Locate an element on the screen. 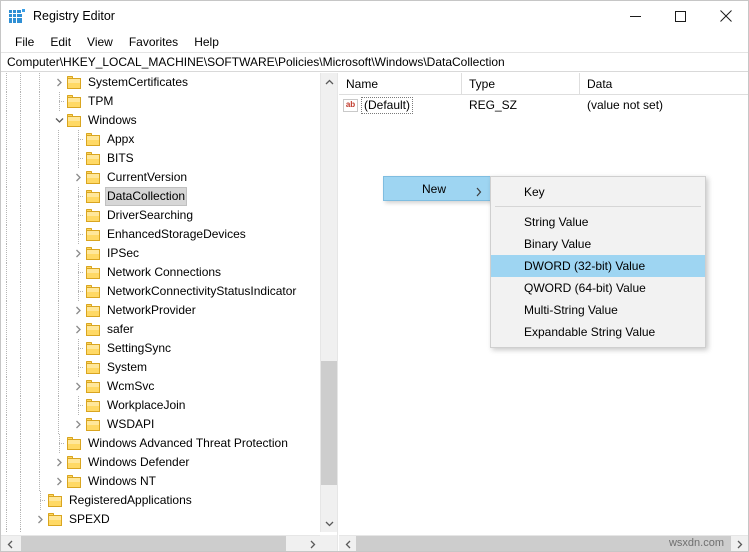 This screenshot has height=552, width=749. table-row: ab (Default) REG_SZ (value not set) is located at coordinates (543, 105).